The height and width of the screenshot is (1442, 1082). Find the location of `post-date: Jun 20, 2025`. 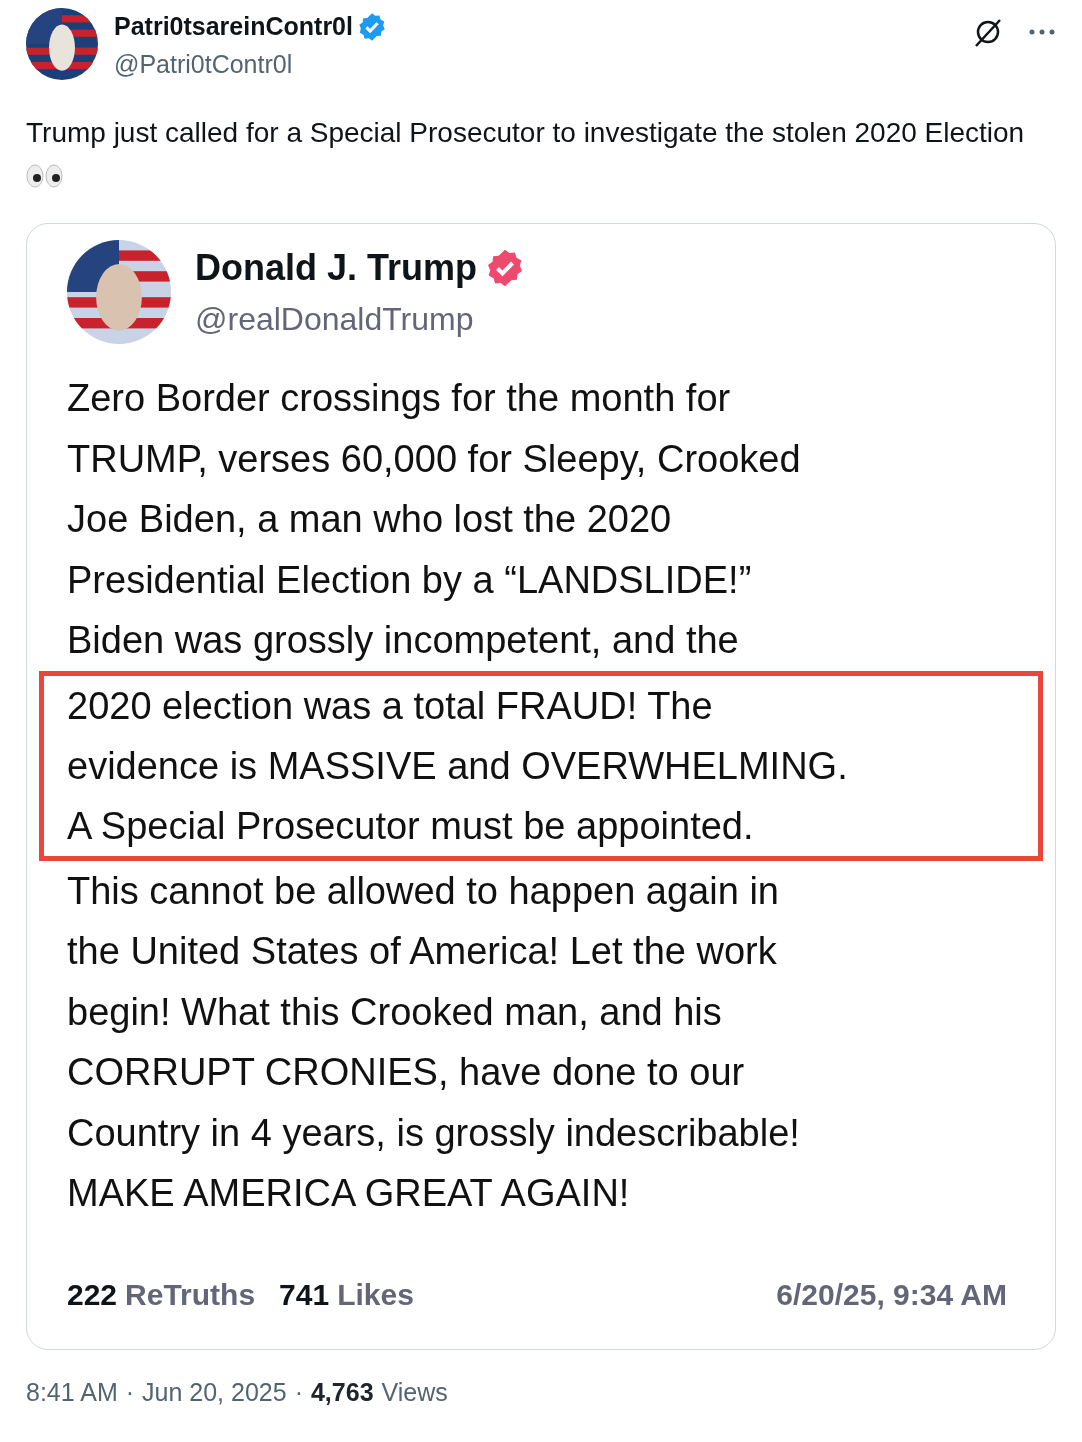

post-date: Jun 20, 2025 is located at coordinates (214, 1392).